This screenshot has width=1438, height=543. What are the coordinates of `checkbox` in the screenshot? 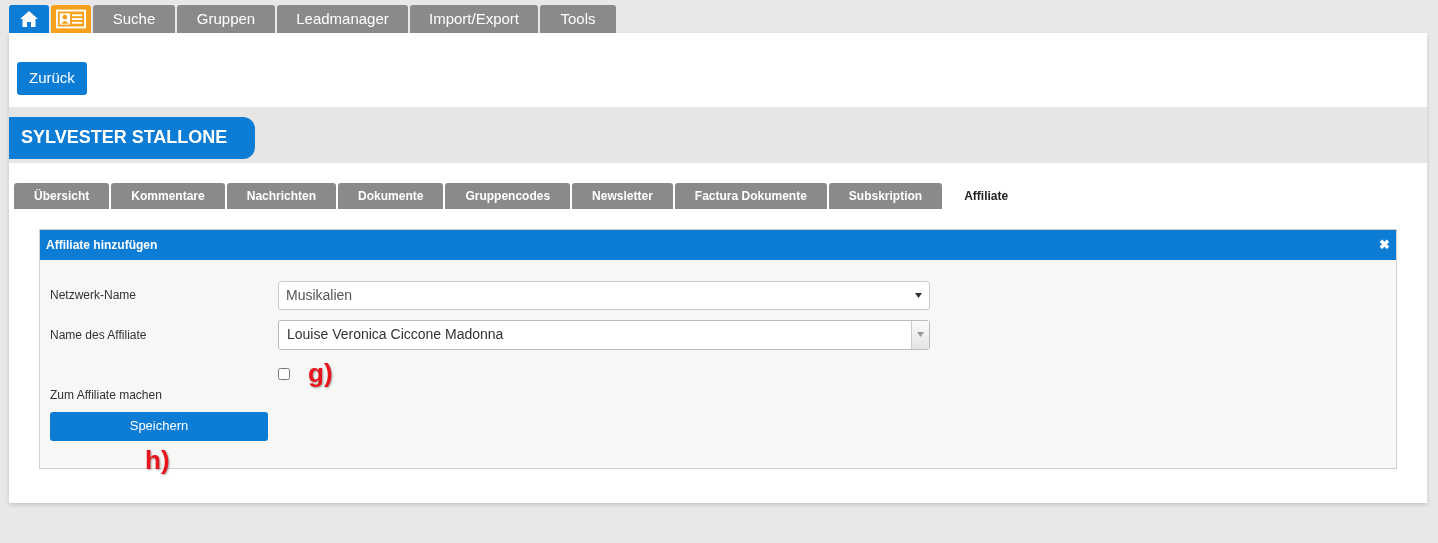 It's located at (284, 373).